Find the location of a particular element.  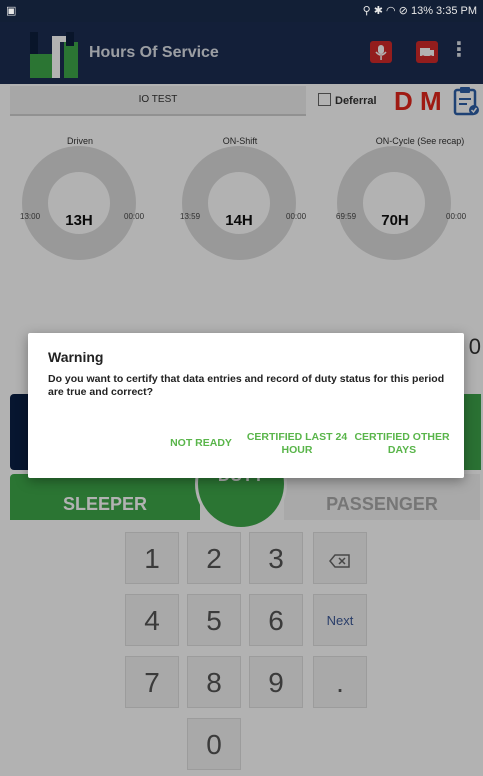

notification-icon: ▣ is located at coordinates (11, 11).